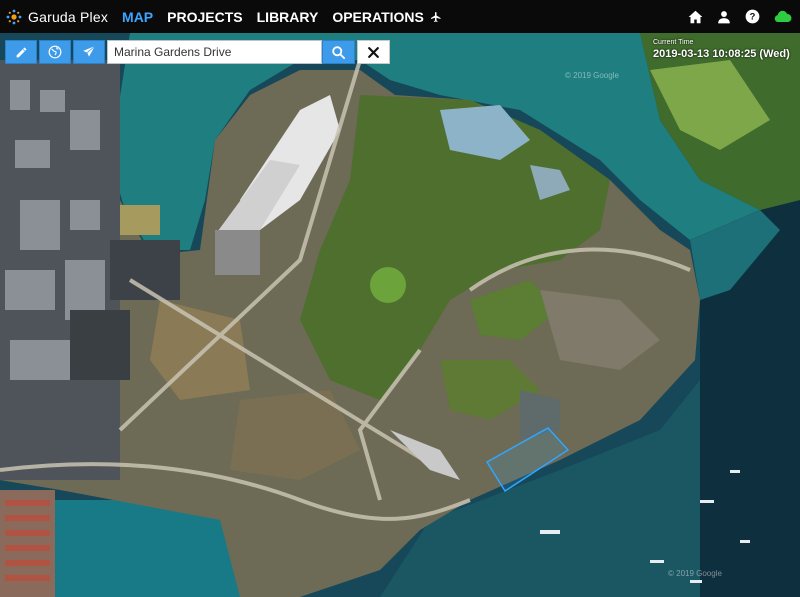 The width and height of the screenshot is (800, 597). Describe the element at coordinates (733, 16) in the screenshot. I see `top-icons: ?` at that location.